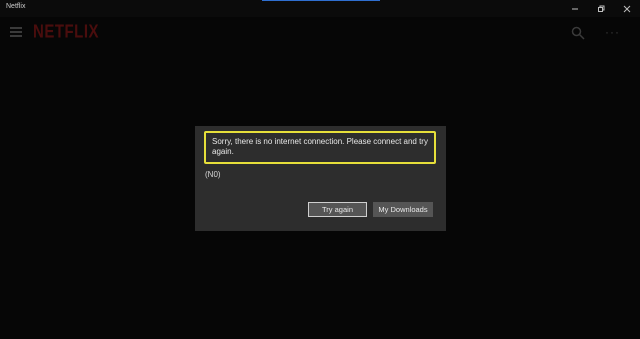 This screenshot has width=640, height=339. I want to click on netflix-logo: NETFLIX, so click(66, 32).